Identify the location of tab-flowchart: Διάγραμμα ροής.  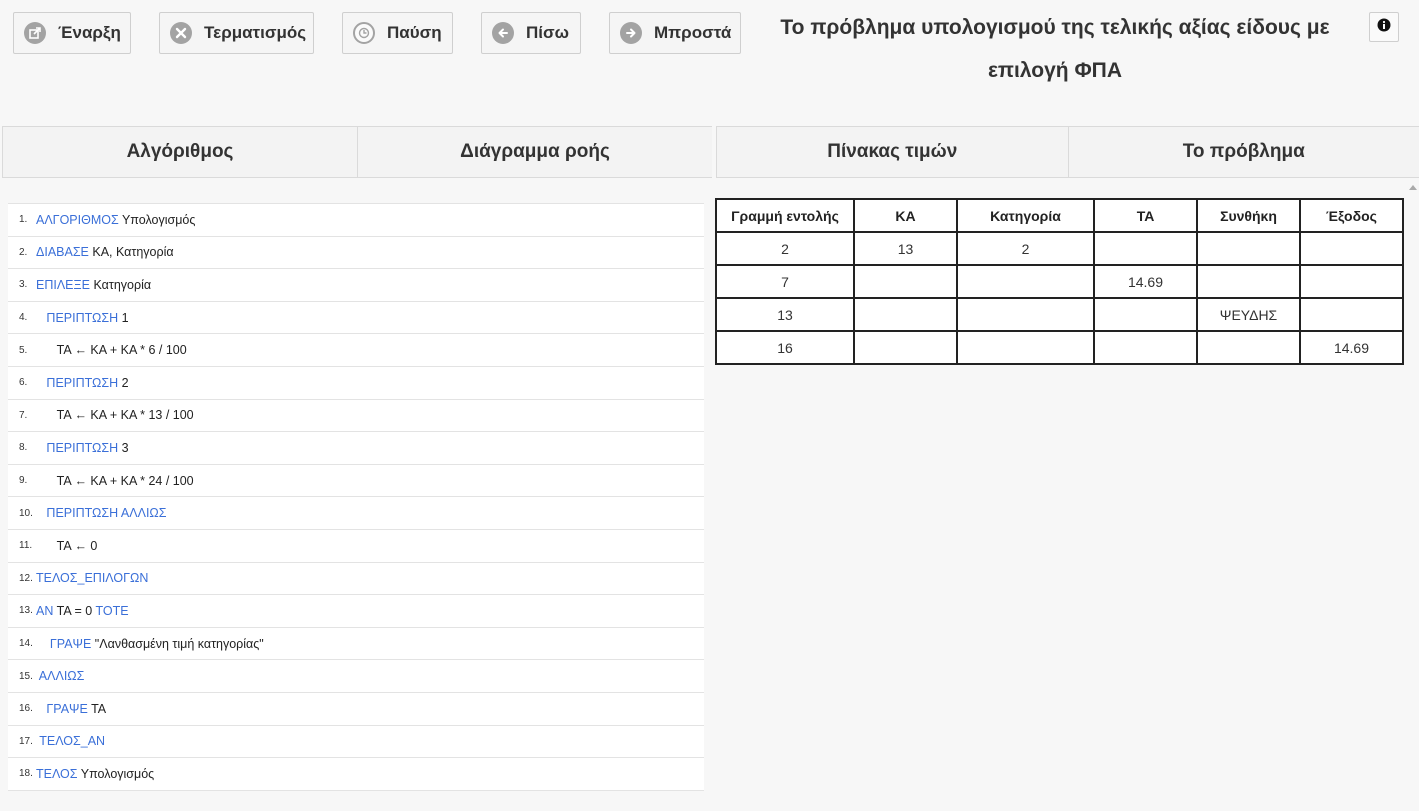
(534, 152).